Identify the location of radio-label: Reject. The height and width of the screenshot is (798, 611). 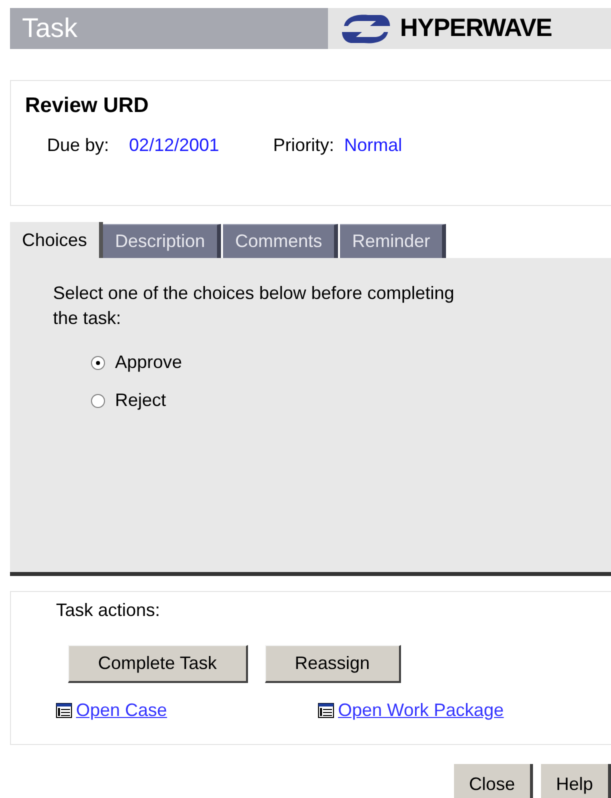
(140, 400).